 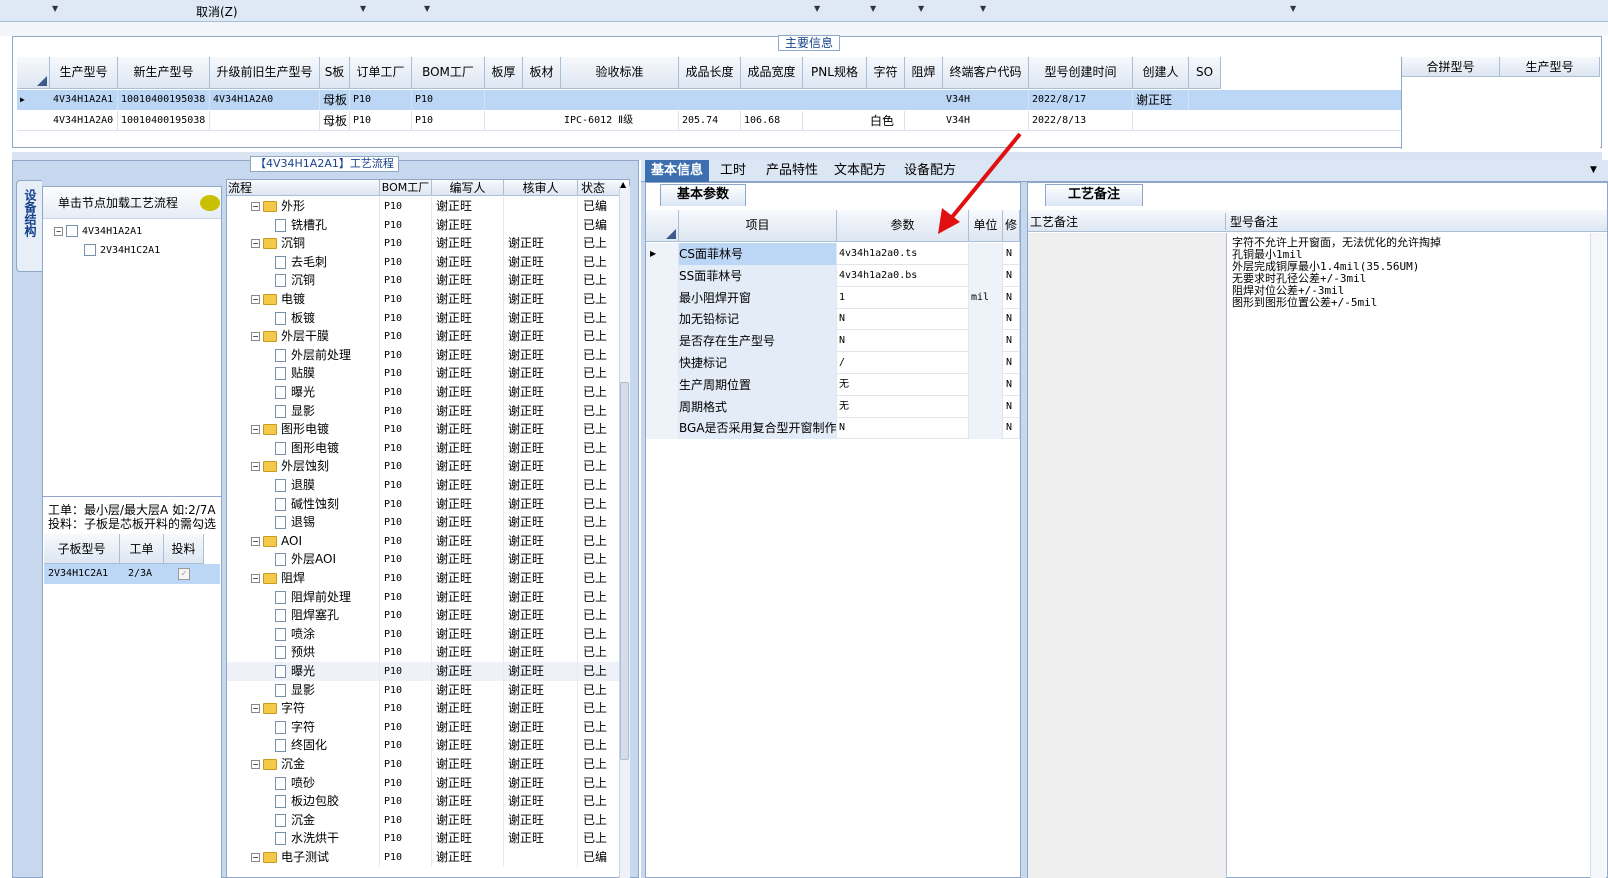 What do you see at coordinates (903, 254) in the screenshot?
I see `param-value: 4v34h1a2a0.ts` at bounding box center [903, 254].